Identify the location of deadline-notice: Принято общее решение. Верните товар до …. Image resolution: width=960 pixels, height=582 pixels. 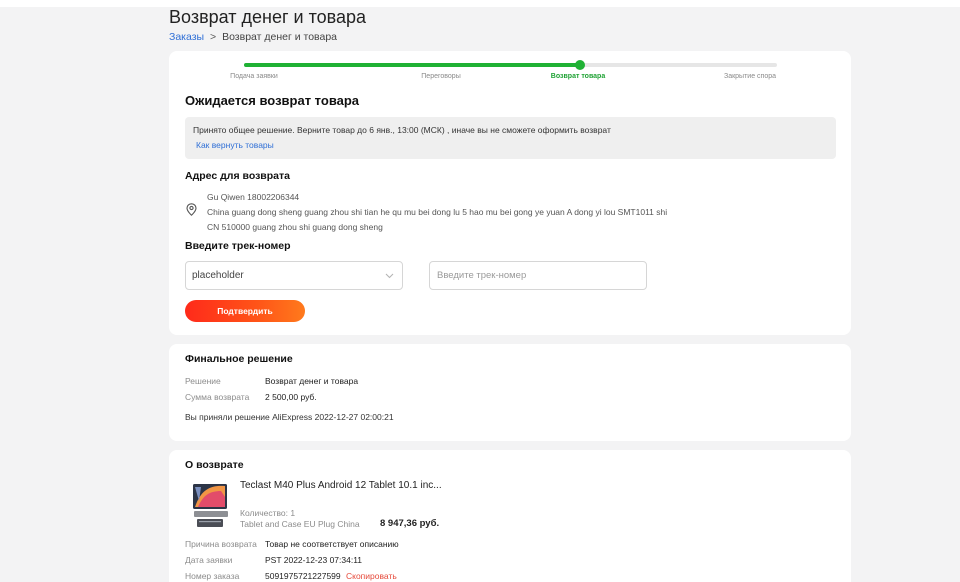
(510, 138).